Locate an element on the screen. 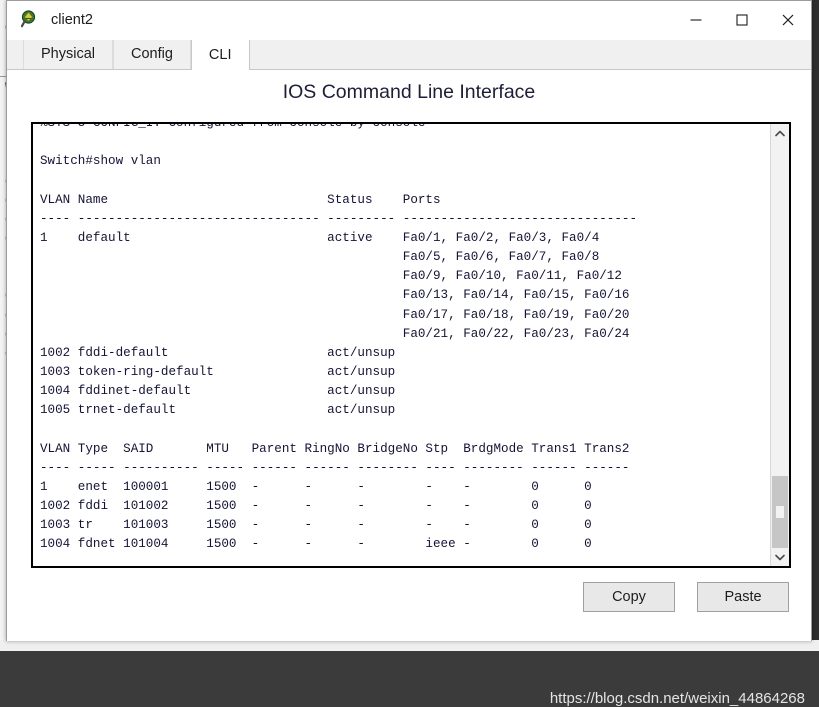 This screenshot has width=819, height=707. close-icon is located at coordinates (788, 20).